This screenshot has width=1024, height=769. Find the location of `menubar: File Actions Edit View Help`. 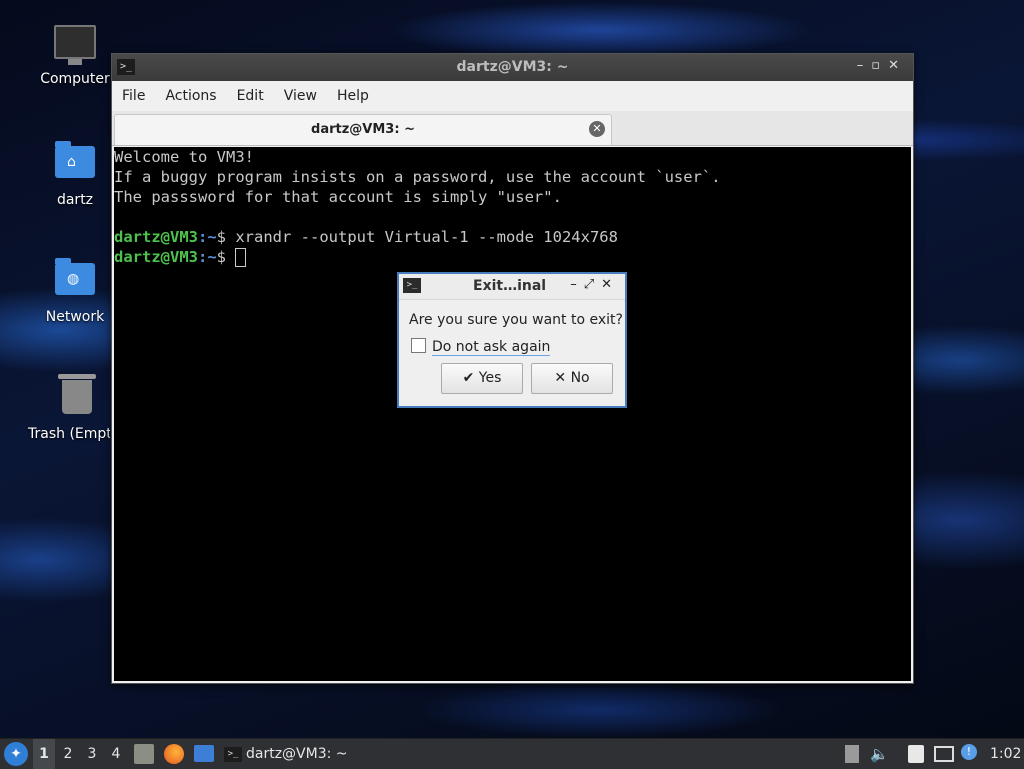

menubar: File Actions Edit View Help is located at coordinates (512, 96).